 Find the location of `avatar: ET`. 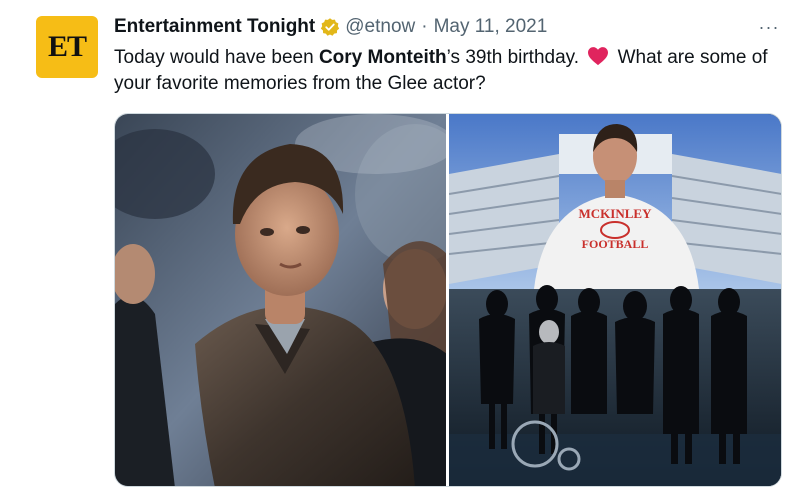

avatar: ET is located at coordinates (67, 47).